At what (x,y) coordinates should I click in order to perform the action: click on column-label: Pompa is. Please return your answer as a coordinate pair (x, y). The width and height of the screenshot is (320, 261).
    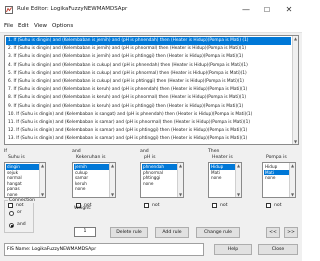
    Looking at the image, I should click on (276, 157).